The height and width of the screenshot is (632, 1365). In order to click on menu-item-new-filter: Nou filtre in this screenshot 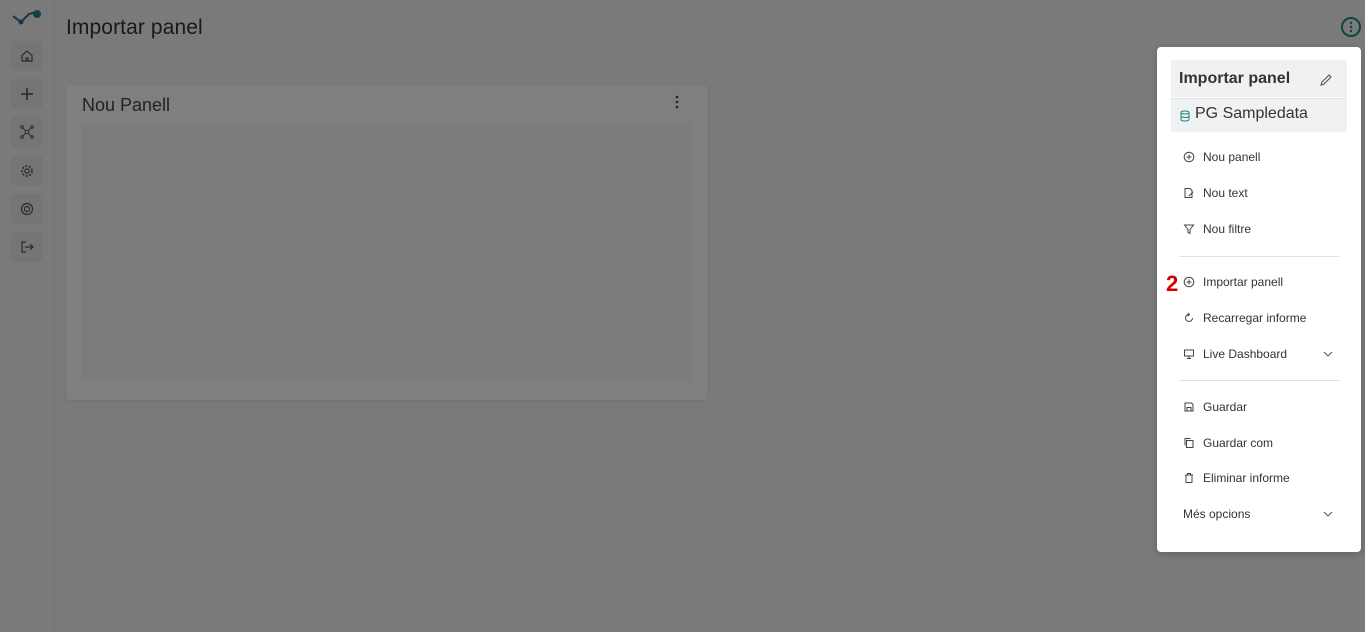, I will do `click(1217, 229)`.